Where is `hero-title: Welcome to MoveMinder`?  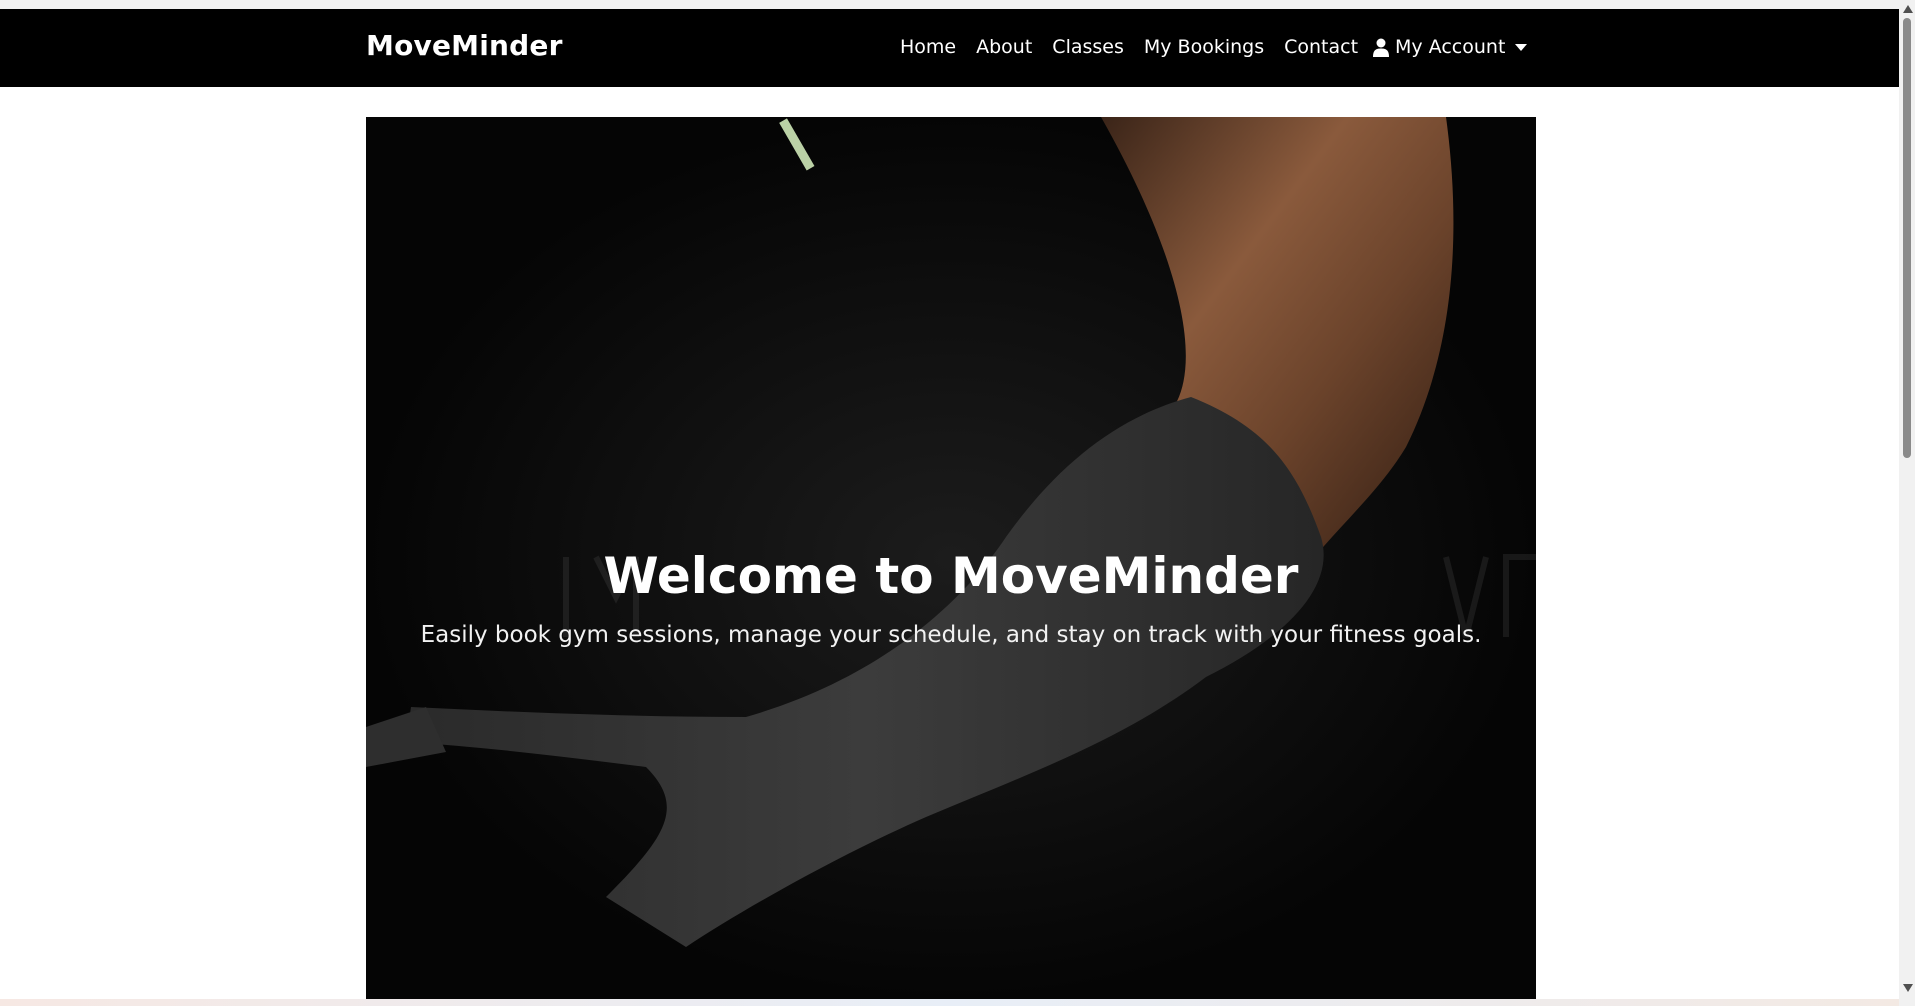 hero-title: Welcome to MoveMinder is located at coordinates (951, 576).